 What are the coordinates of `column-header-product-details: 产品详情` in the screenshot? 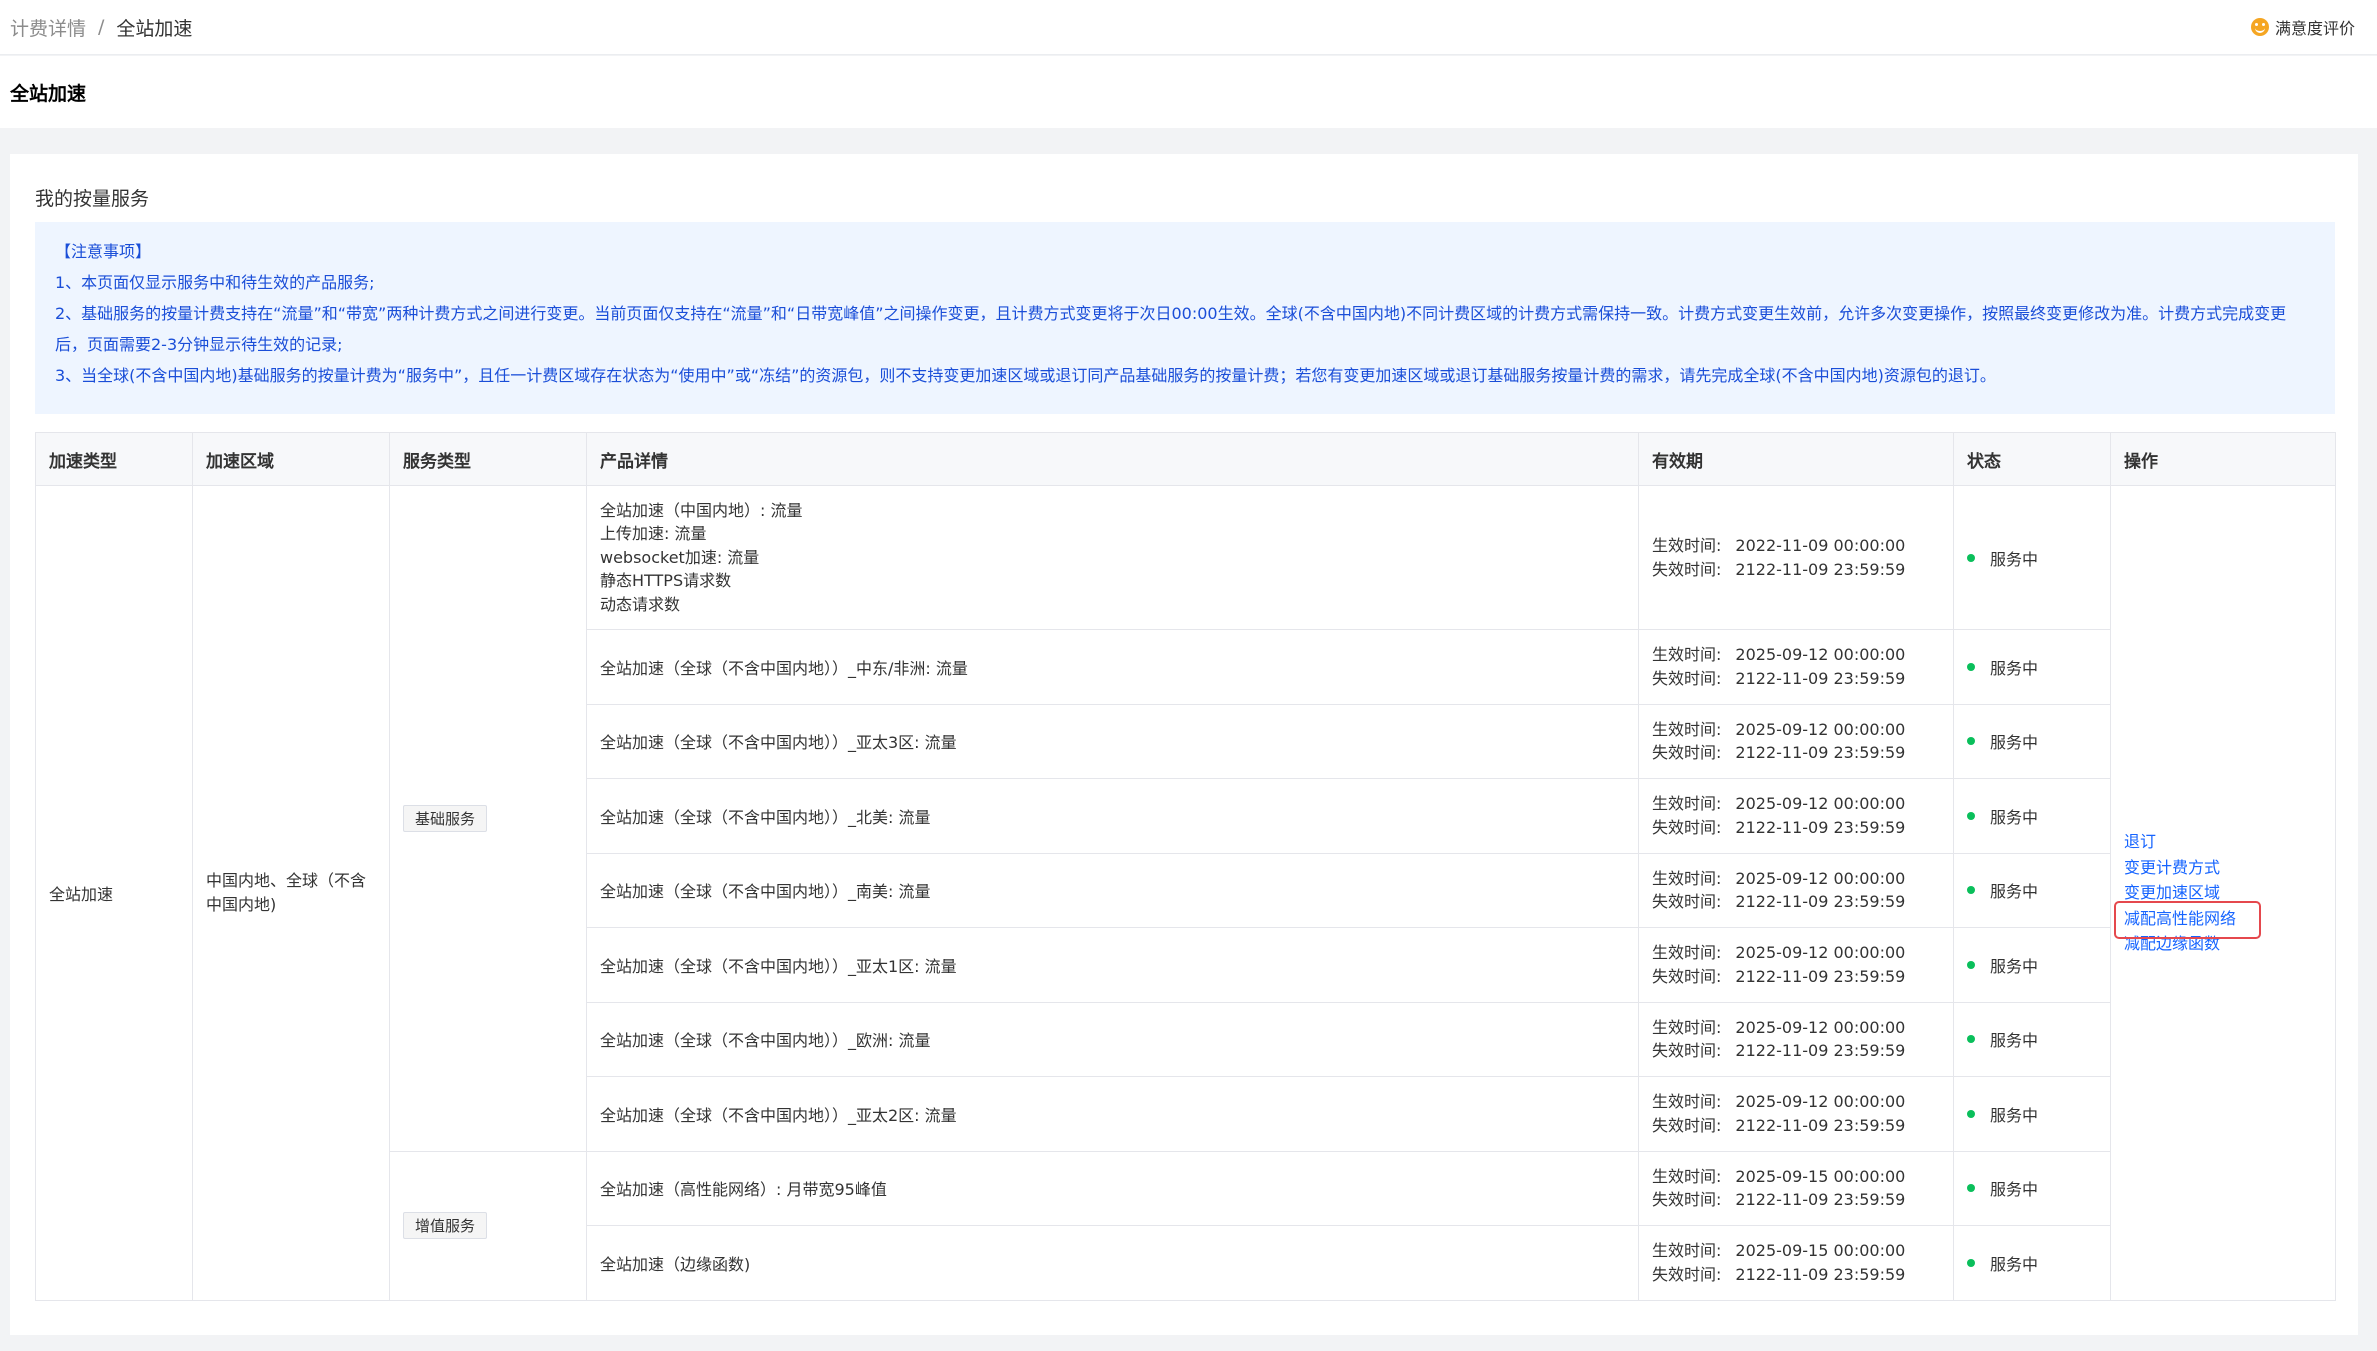 It's located at (1112, 459).